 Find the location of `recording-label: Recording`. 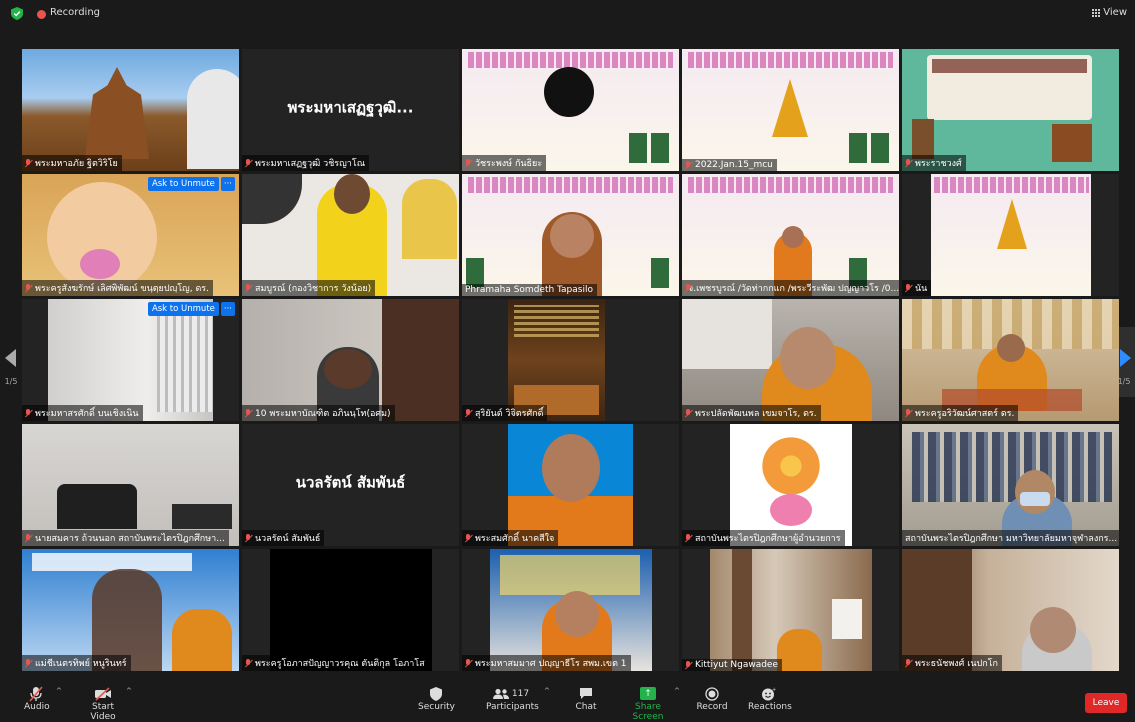

recording-label: Recording is located at coordinates (75, 12).